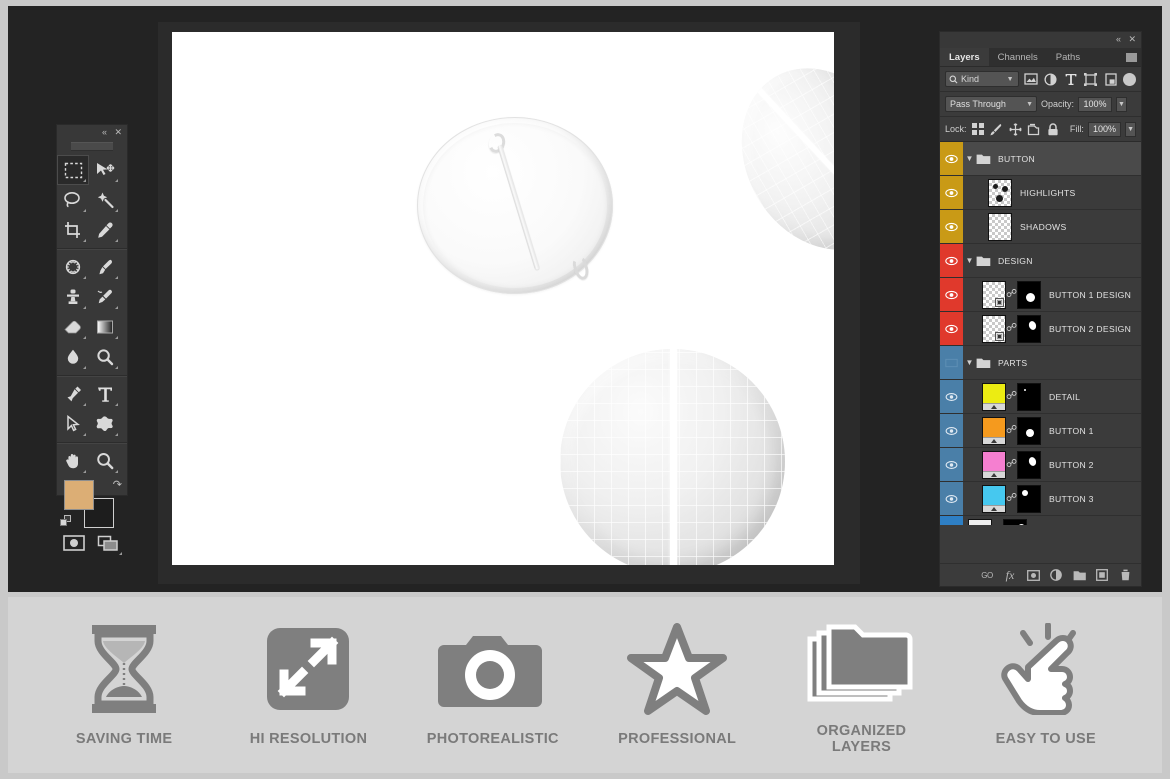 The width and height of the screenshot is (1170, 779). I want to click on fill-input: 100%, so click(1104, 129).